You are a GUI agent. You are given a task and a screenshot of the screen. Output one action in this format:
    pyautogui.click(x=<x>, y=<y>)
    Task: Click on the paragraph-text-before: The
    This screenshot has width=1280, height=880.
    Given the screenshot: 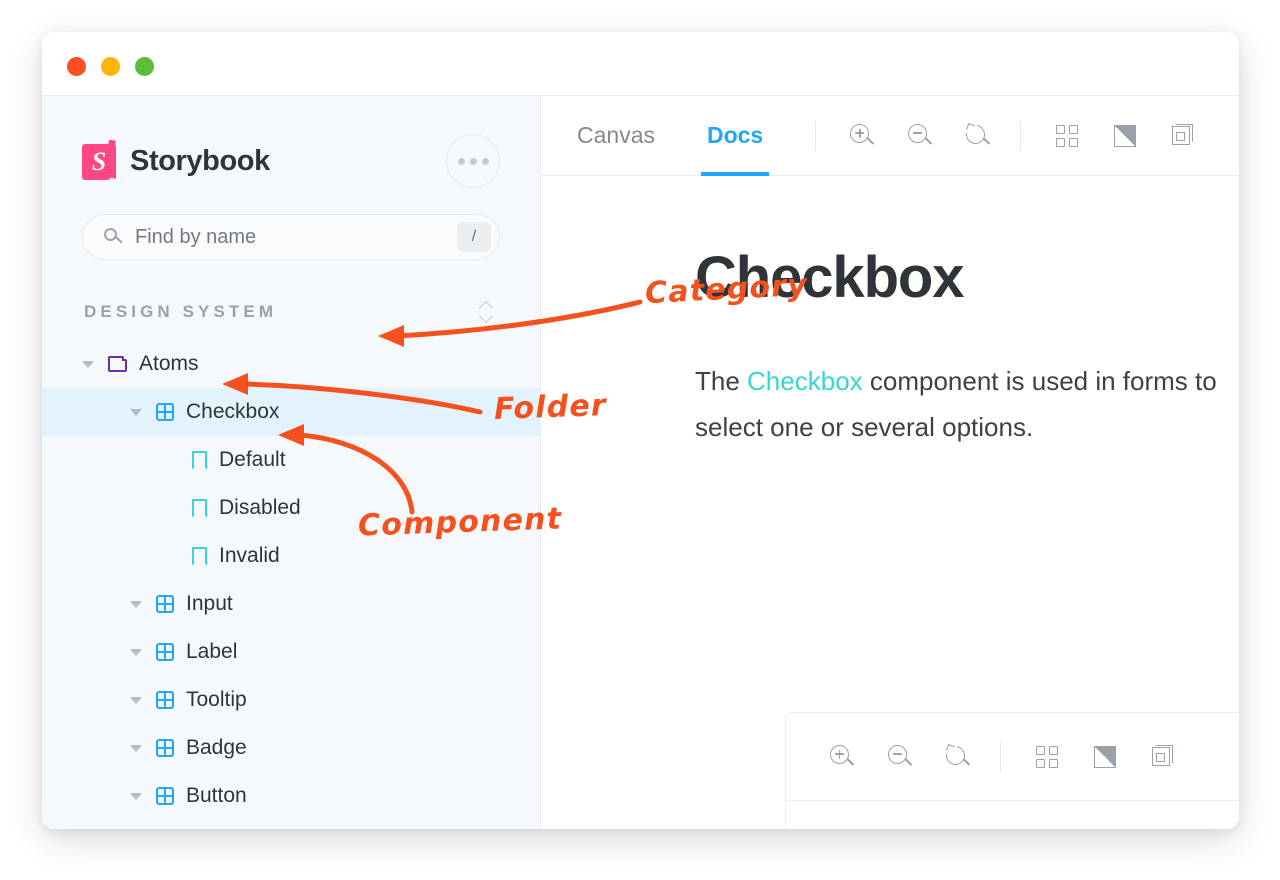 What is the action you would take?
    pyautogui.click(x=721, y=381)
    